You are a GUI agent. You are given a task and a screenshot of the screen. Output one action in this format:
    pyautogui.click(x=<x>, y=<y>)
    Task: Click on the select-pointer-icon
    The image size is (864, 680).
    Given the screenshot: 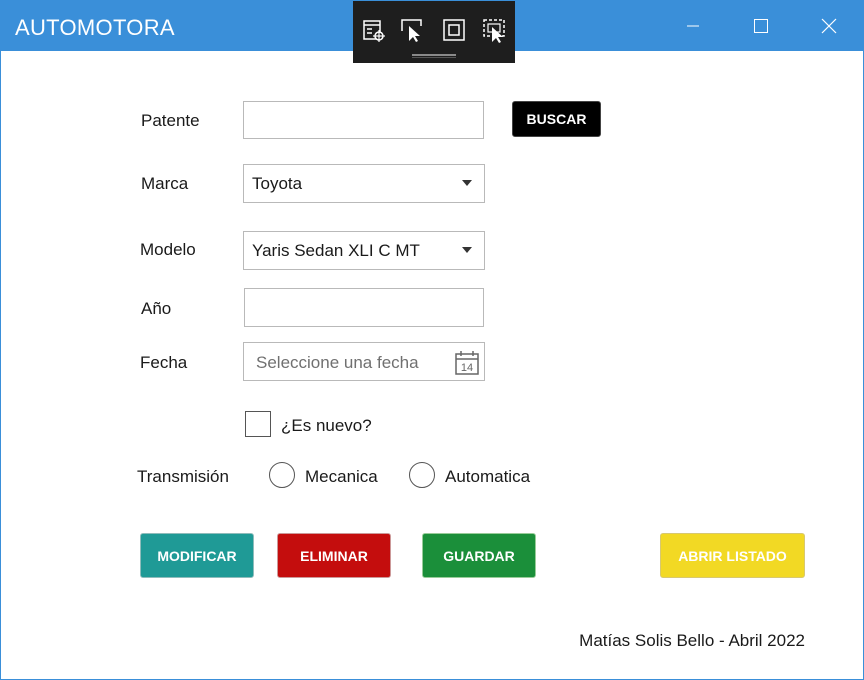 What is the action you would take?
    pyautogui.click(x=411, y=30)
    